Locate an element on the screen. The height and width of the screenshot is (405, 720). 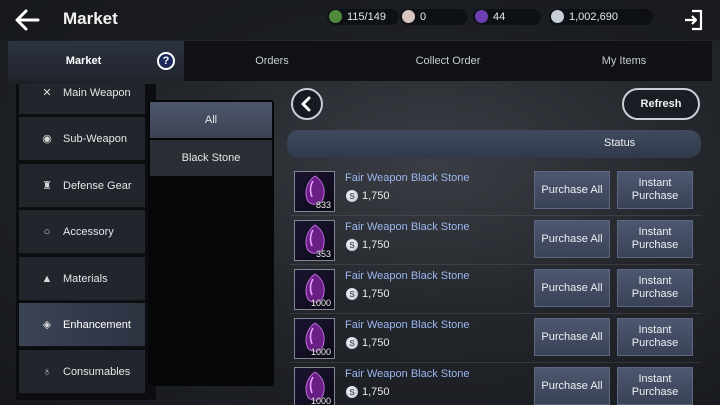
diamond-icon: ◈ is located at coordinates (47, 325).